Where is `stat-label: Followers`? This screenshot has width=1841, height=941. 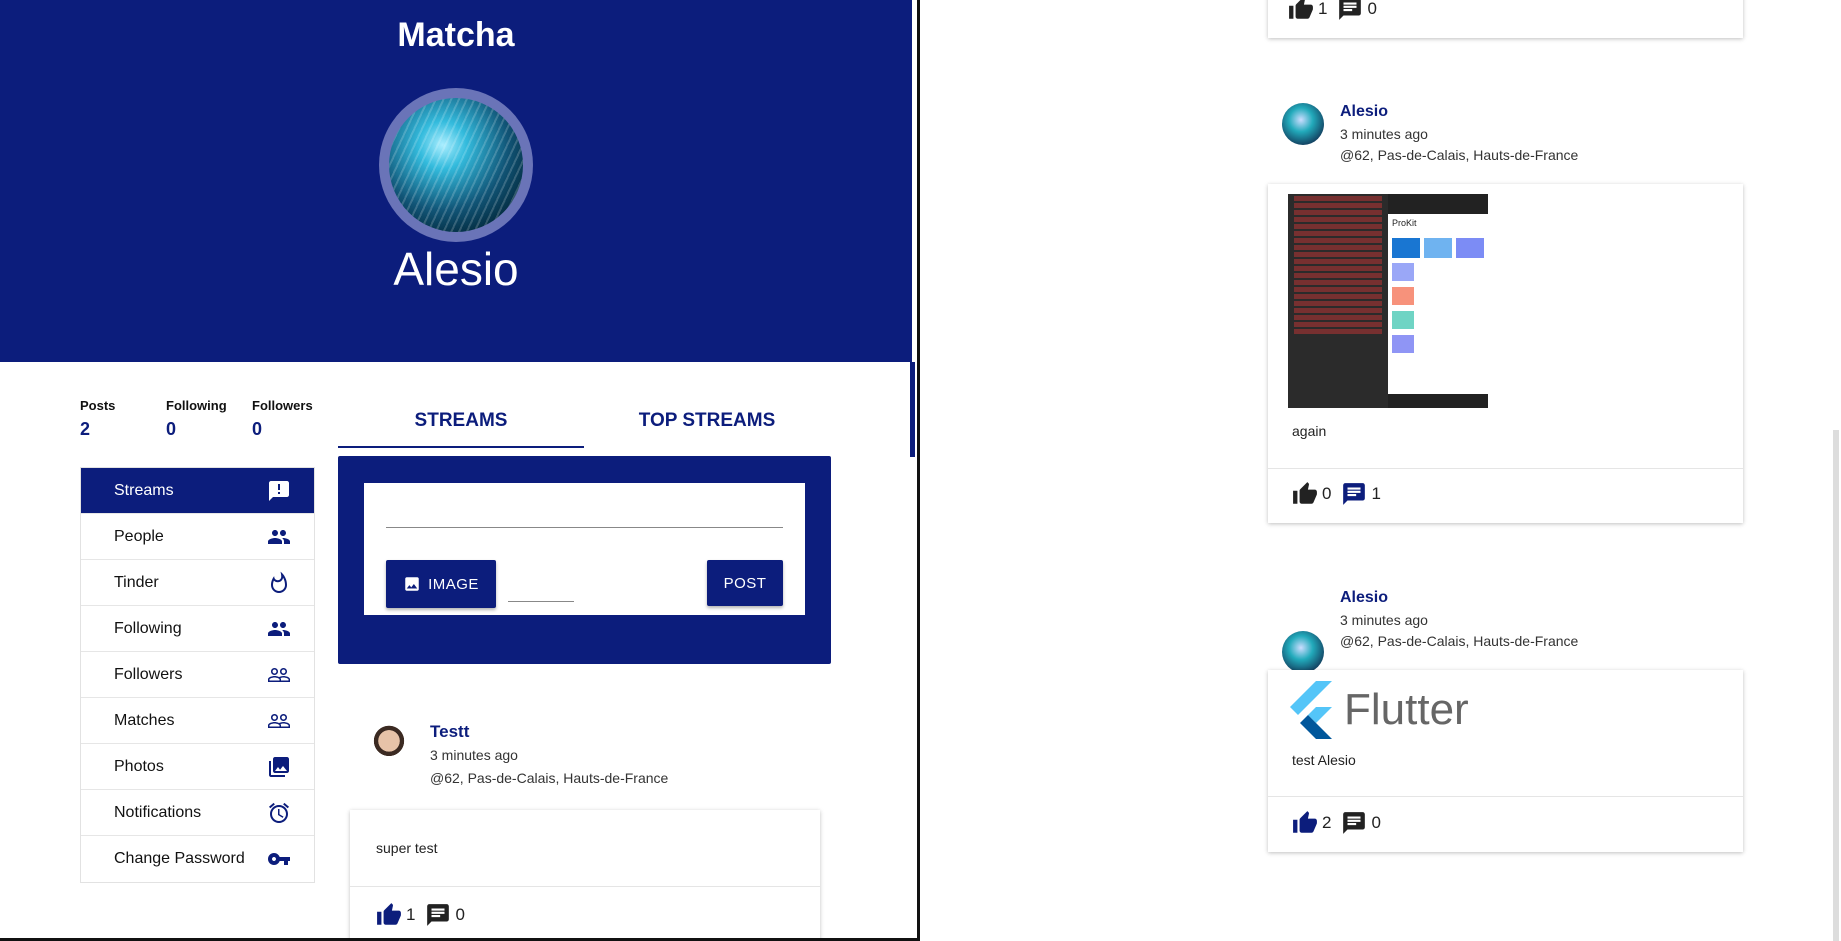
stat-label: Followers is located at coordinates (282, 405).